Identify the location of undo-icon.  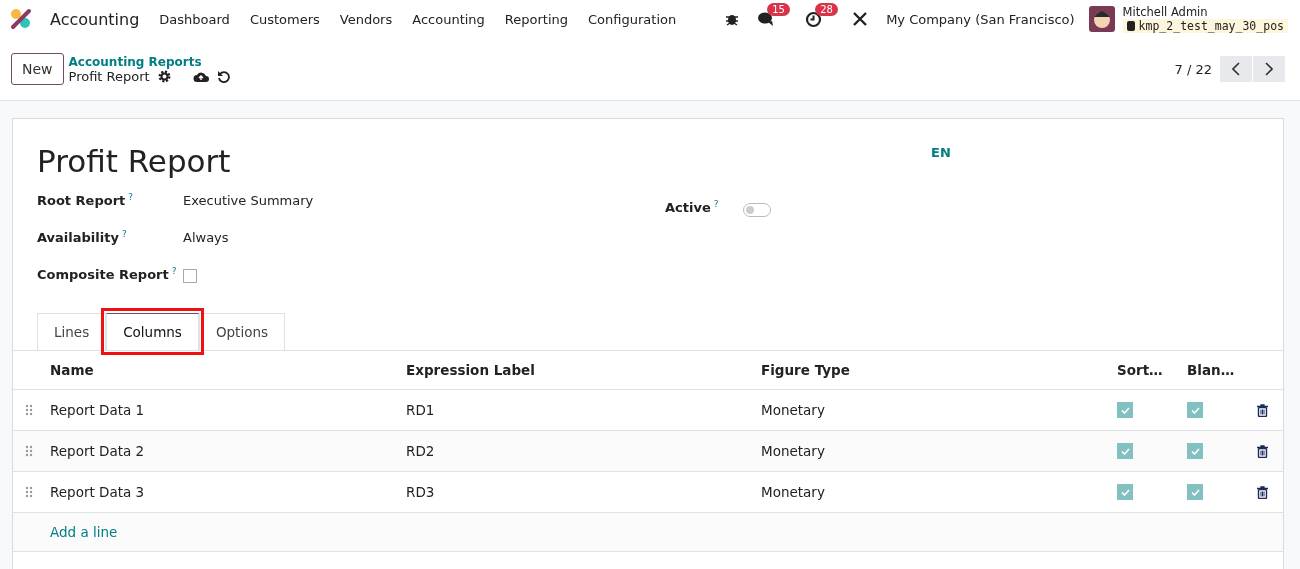
(223, 76).